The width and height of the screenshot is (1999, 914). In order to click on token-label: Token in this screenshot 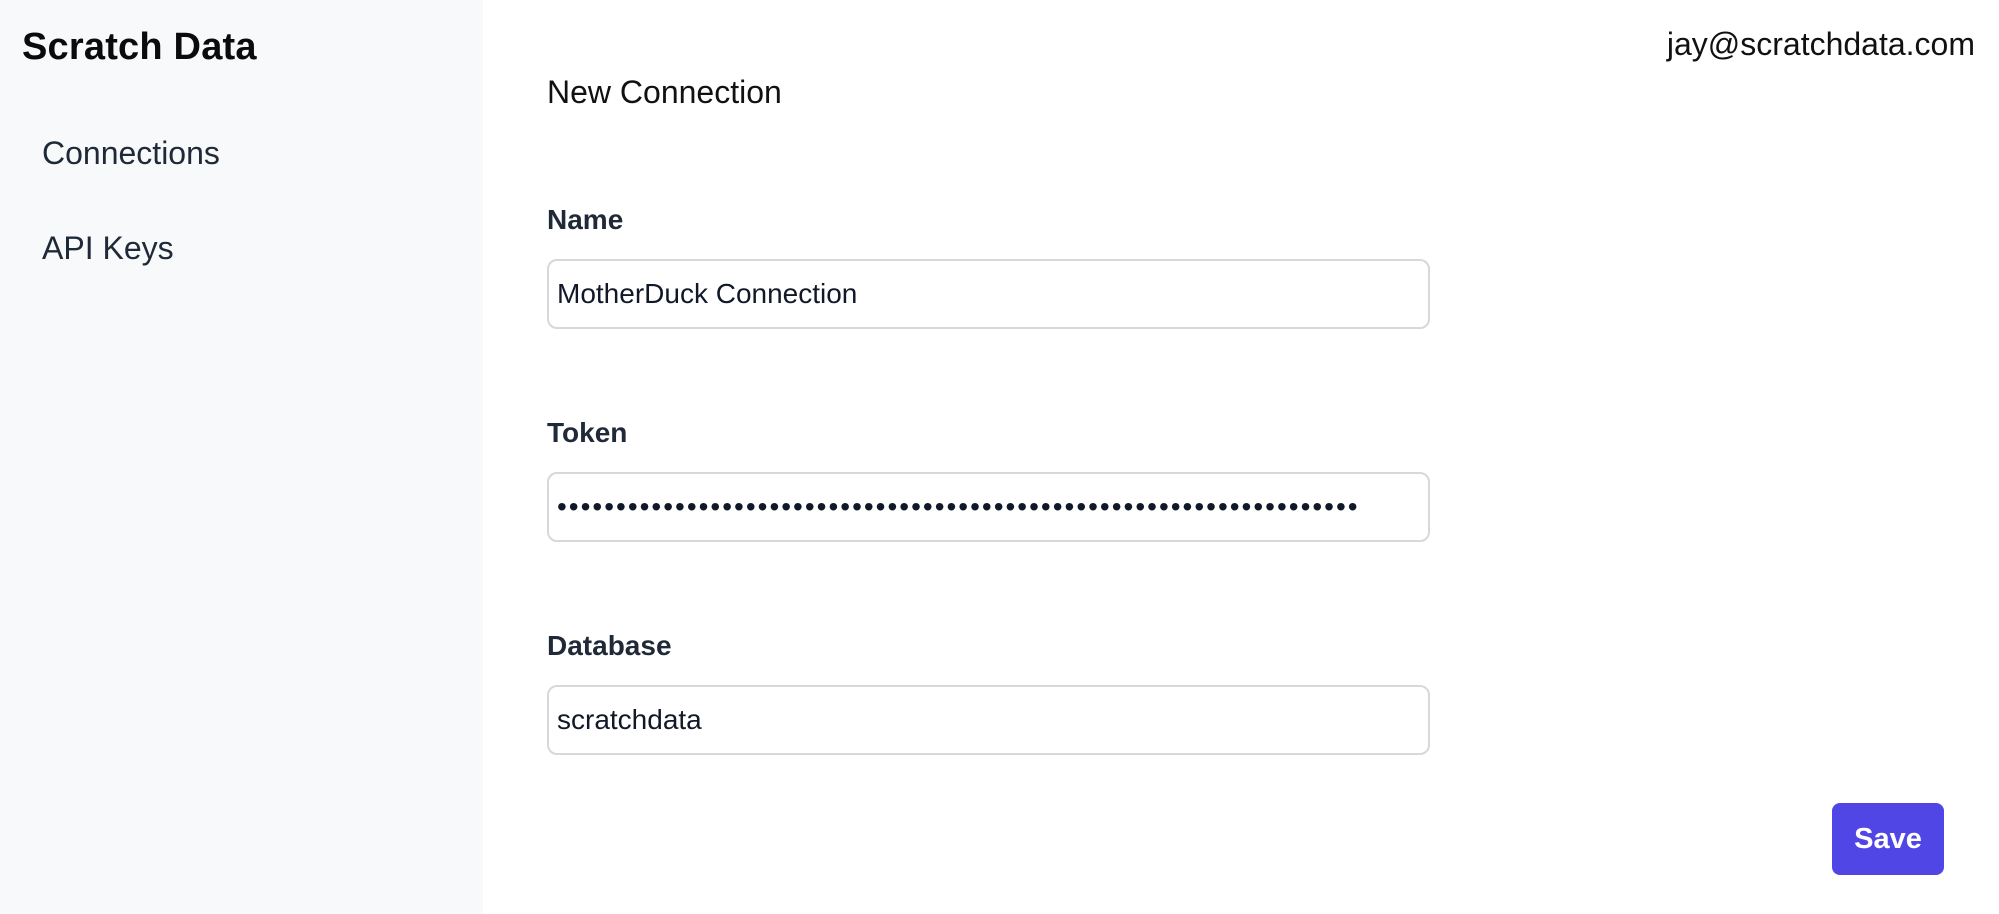, I will do `click(587, 432)`.